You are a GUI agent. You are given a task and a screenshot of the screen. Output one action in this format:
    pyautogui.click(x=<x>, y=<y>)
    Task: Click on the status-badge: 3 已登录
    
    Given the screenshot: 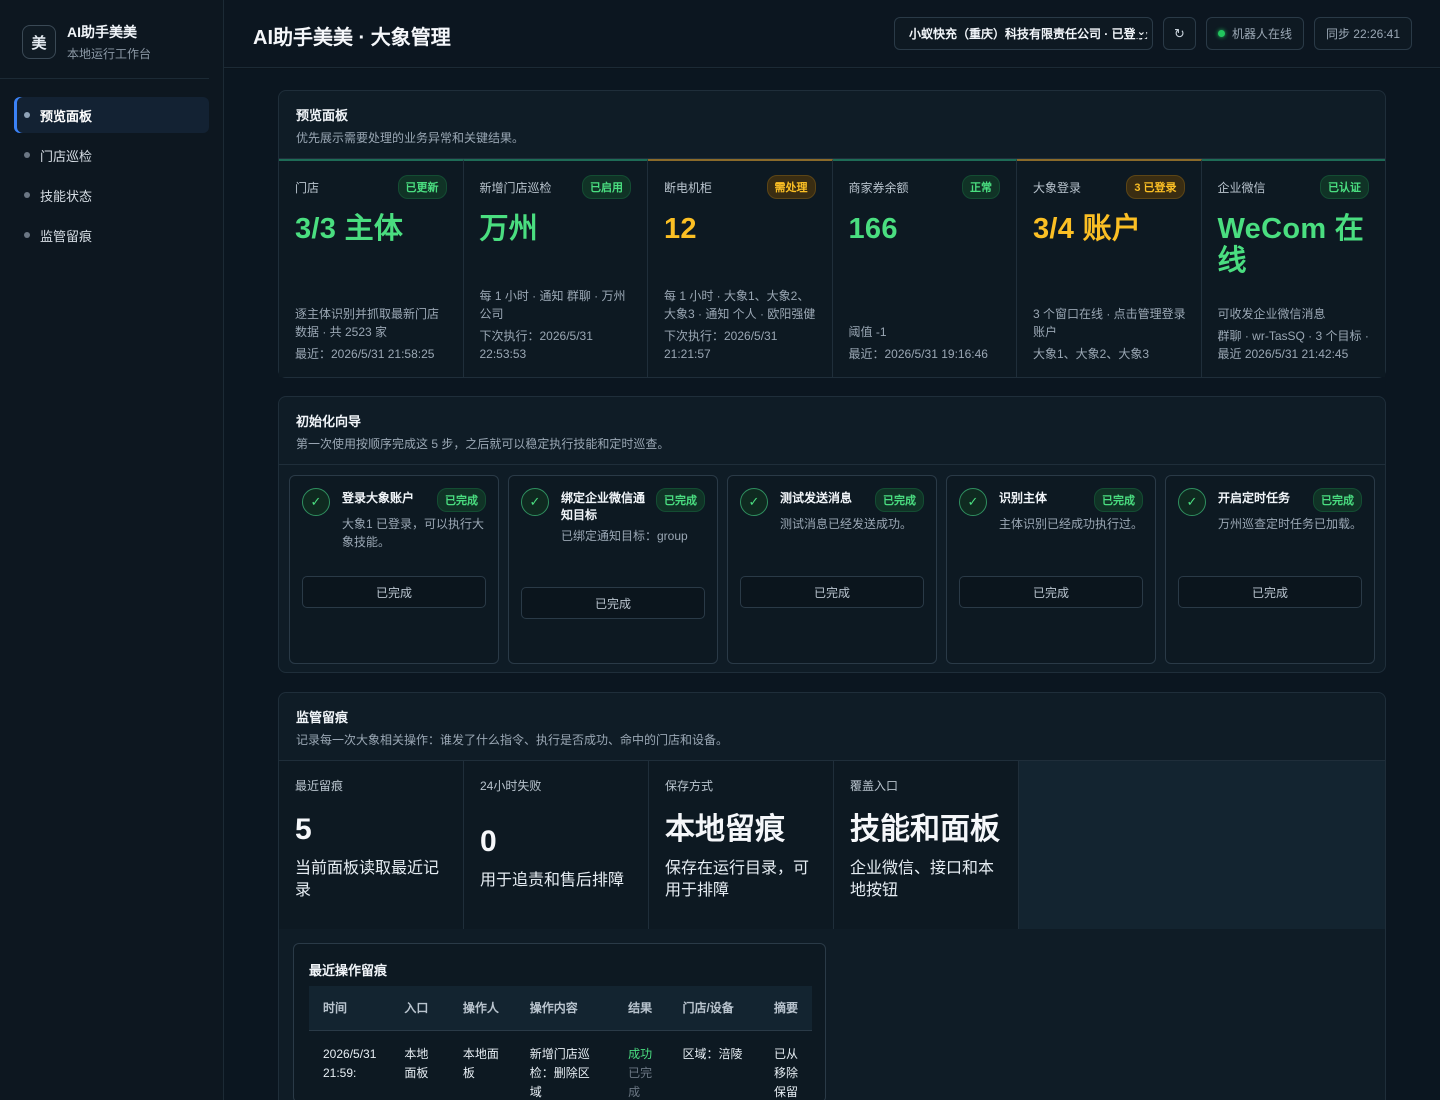 What is the action you would take?
    pyautogui.click(x=1155, y=187)
    